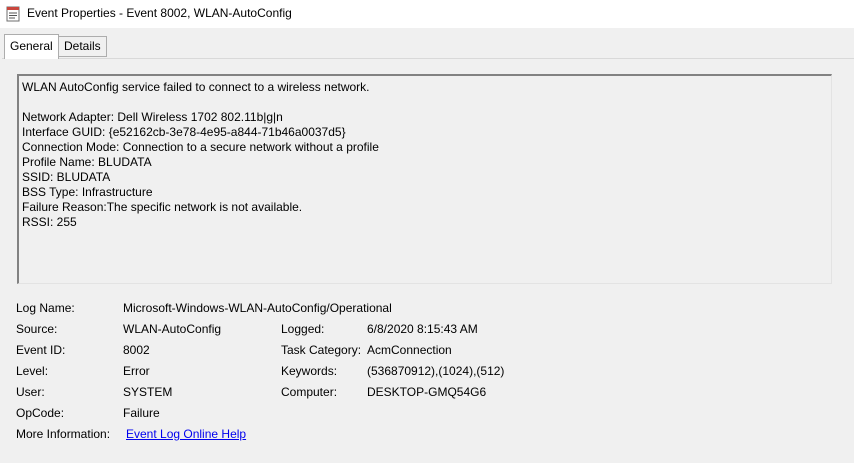  What do you see at coordinates (82, 46) in the screenshot?
I see `tab-details: Details` at bounding box center [82, 46].